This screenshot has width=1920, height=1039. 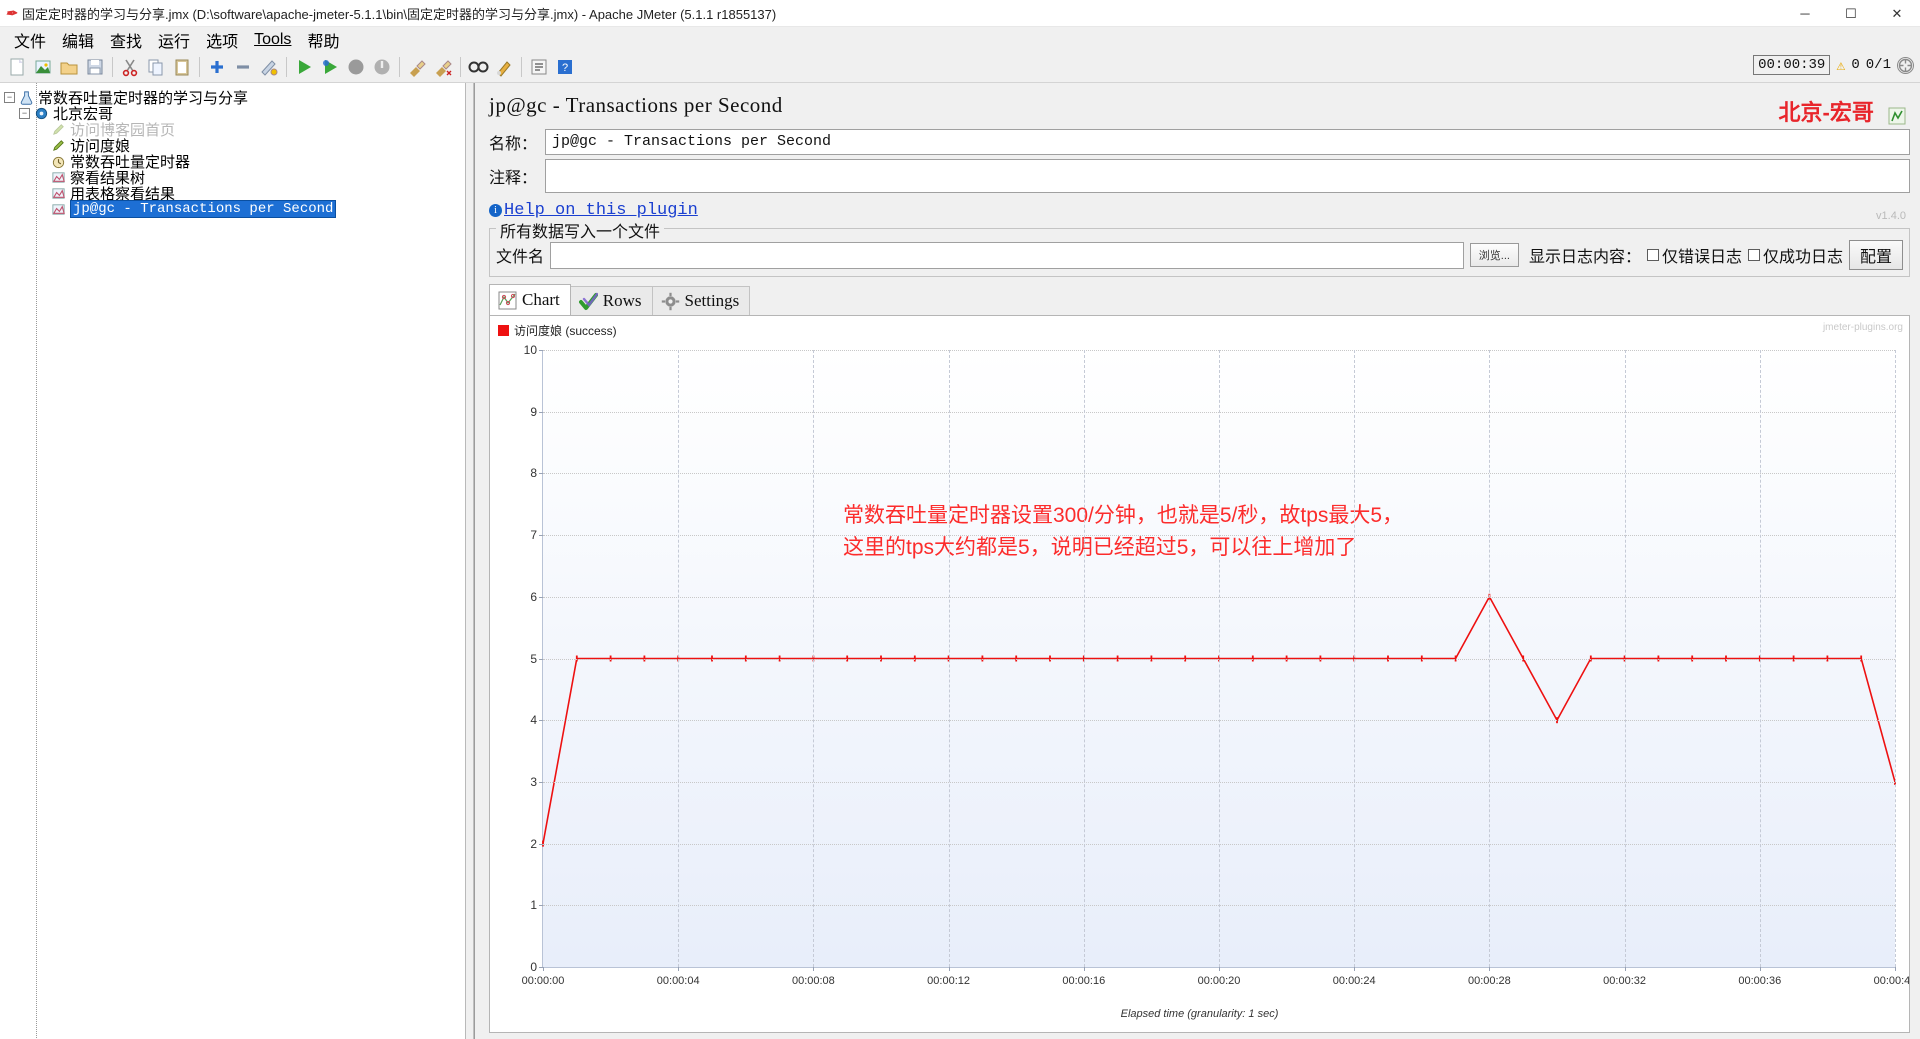 What do you see at coordinates (222, 40) in the screenshot?
I see `menu-options: 选项` at bounding box center [222, 40].